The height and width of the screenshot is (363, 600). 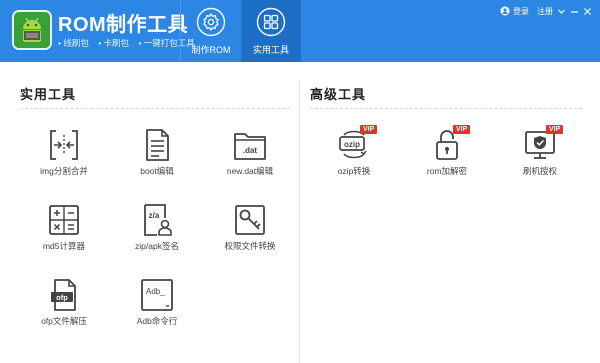 I want to click on login-link: 登录, so click(x=514, y=11).